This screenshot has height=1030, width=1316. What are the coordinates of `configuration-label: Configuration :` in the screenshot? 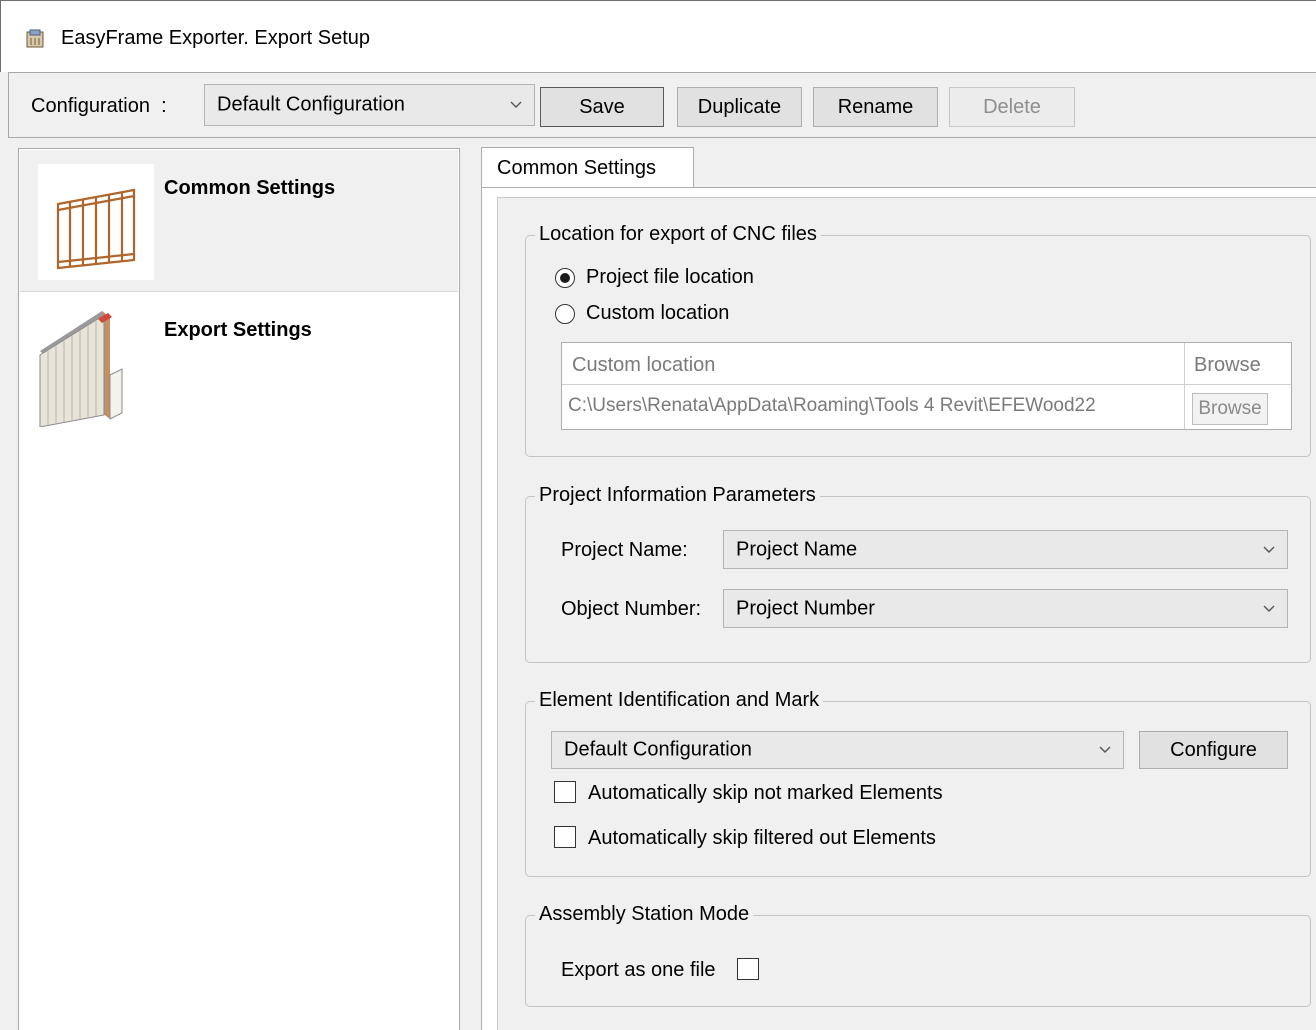 It's located at (99, 106).